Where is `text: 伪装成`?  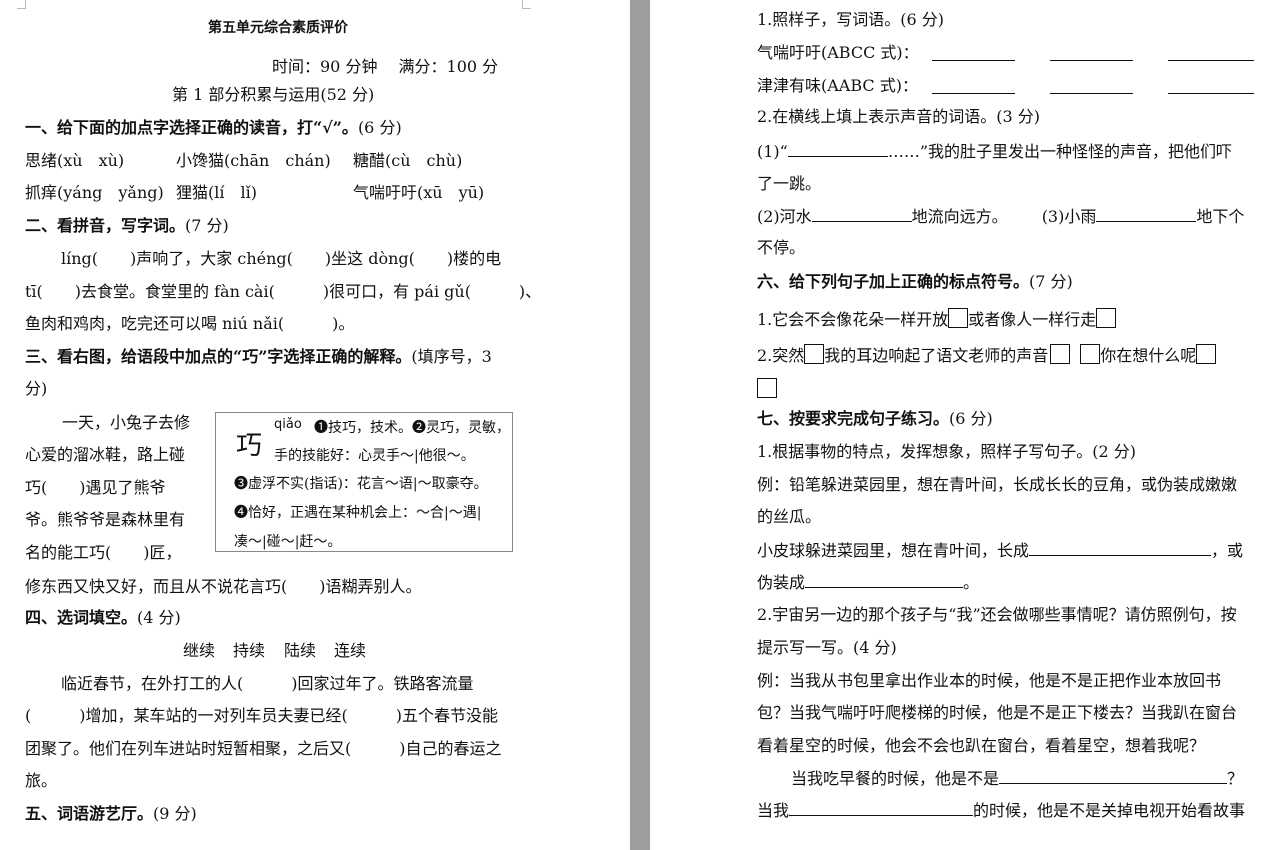 text: 伪装成 is located at coordinates (781, 582).